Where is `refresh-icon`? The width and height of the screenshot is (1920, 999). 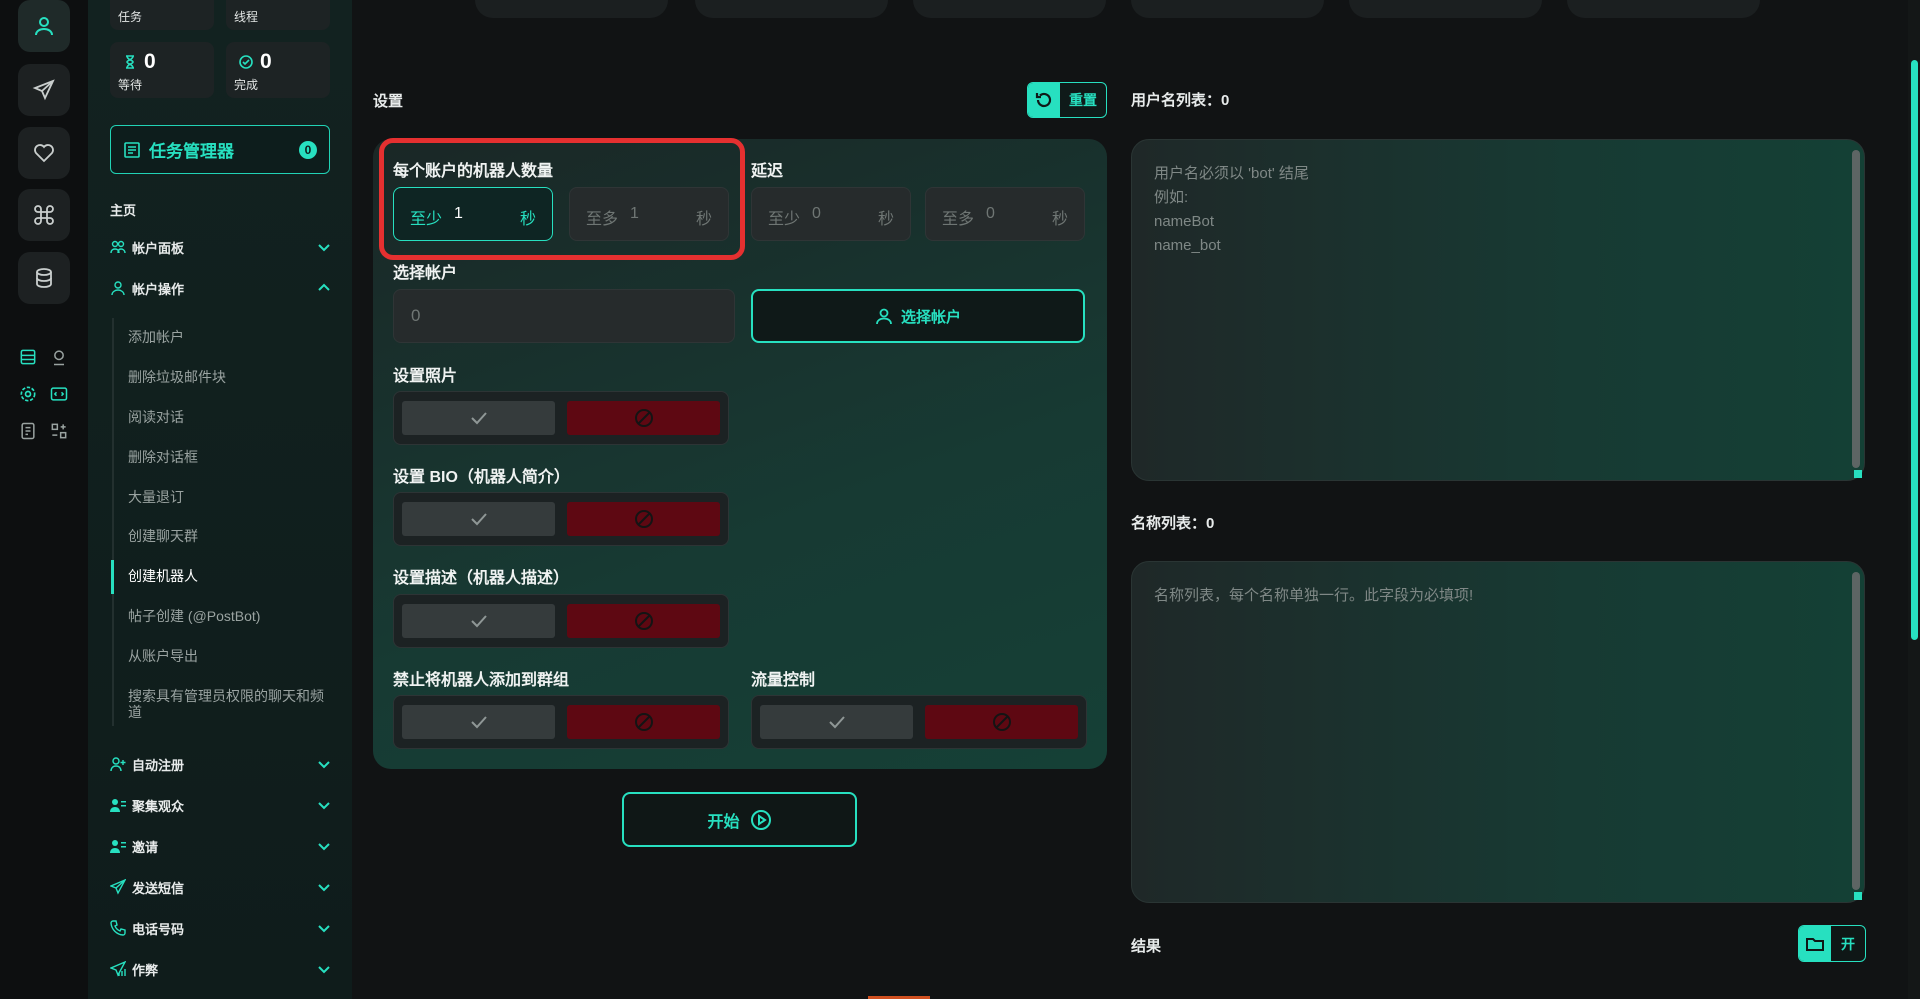 refresh-icon is located at coordinates (1043, 100).